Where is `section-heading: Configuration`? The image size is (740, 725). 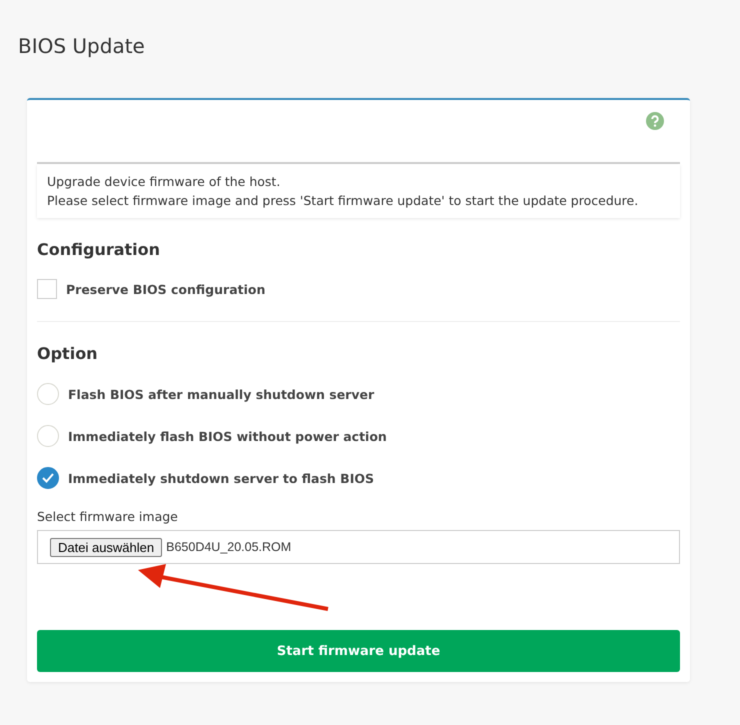
section-heading: Configuration is located at coordinates (99, 249).